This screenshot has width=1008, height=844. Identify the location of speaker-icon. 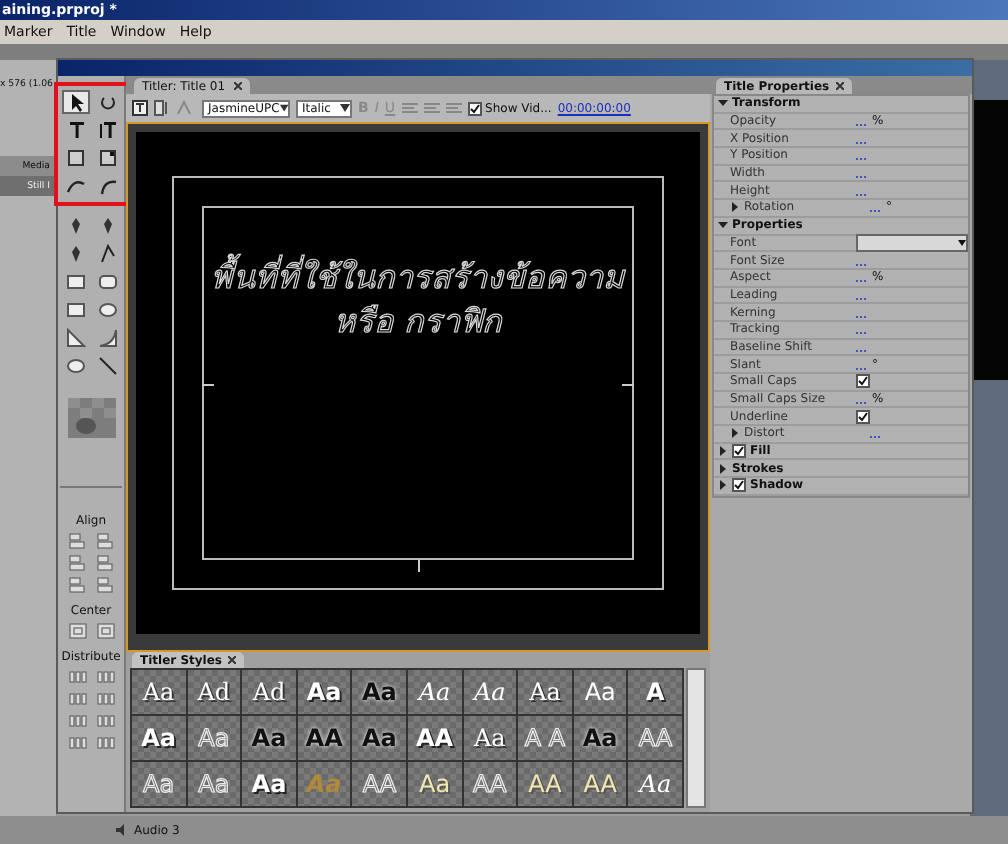
(122, 830).